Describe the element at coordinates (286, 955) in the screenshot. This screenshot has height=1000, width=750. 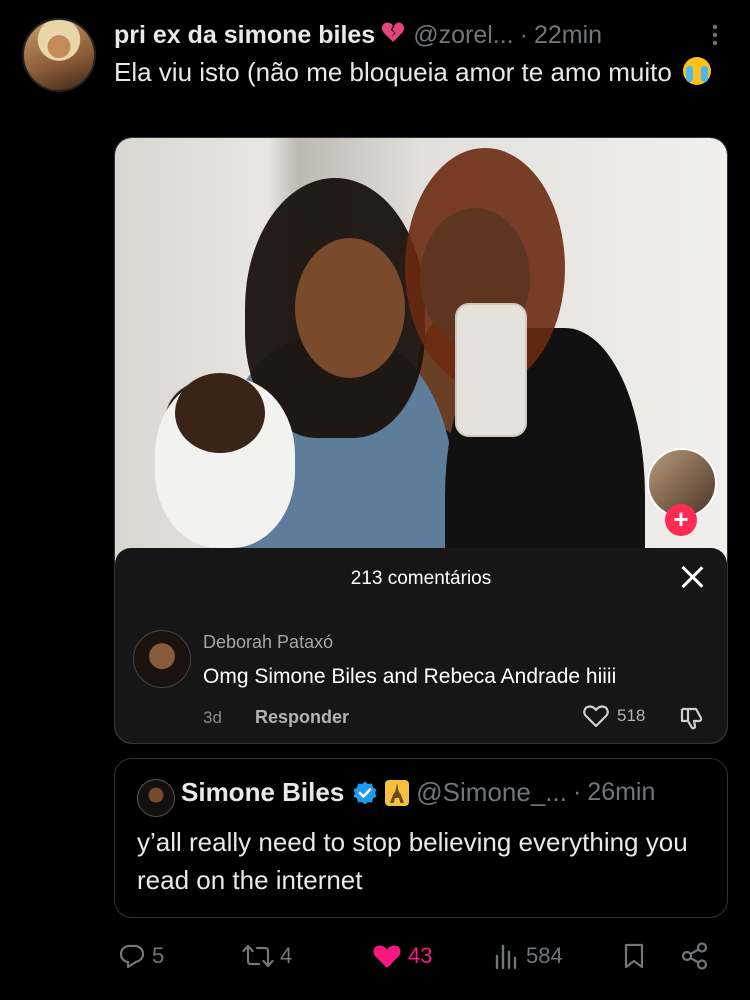
I see `repost-count: 4` at that location.